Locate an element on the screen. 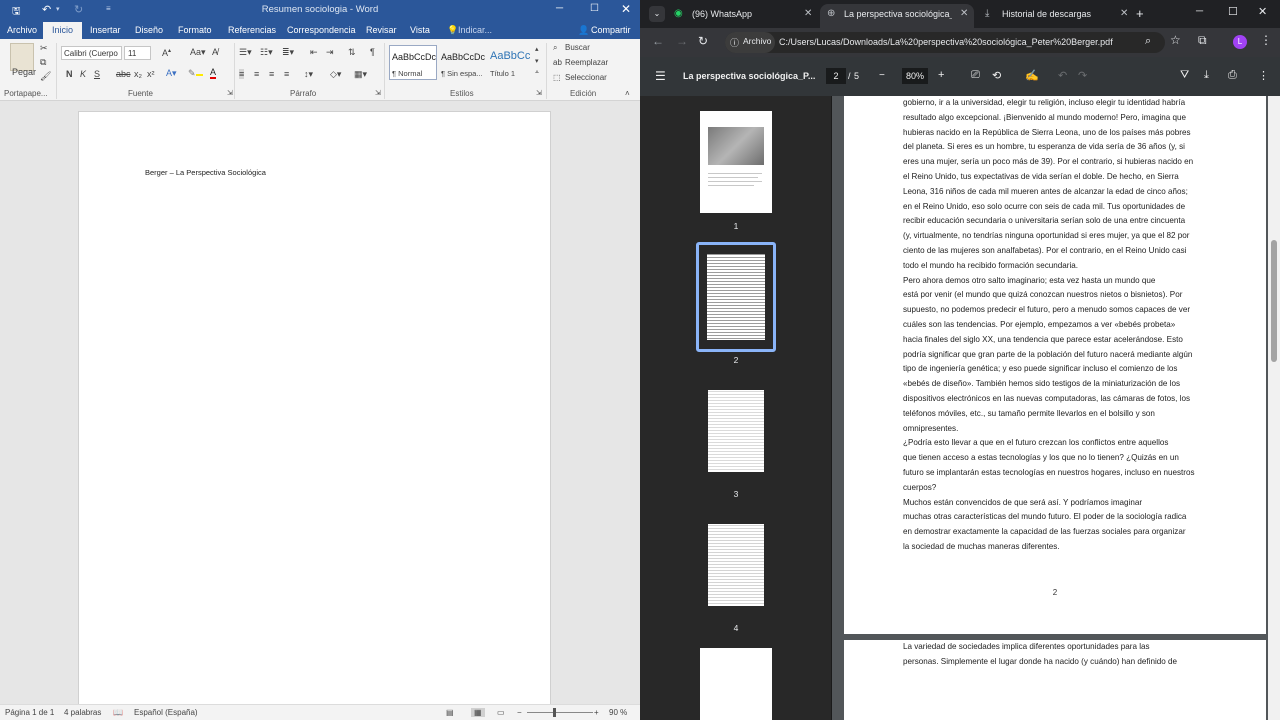  font-color-icon: A is located at coordinates (213, 73).